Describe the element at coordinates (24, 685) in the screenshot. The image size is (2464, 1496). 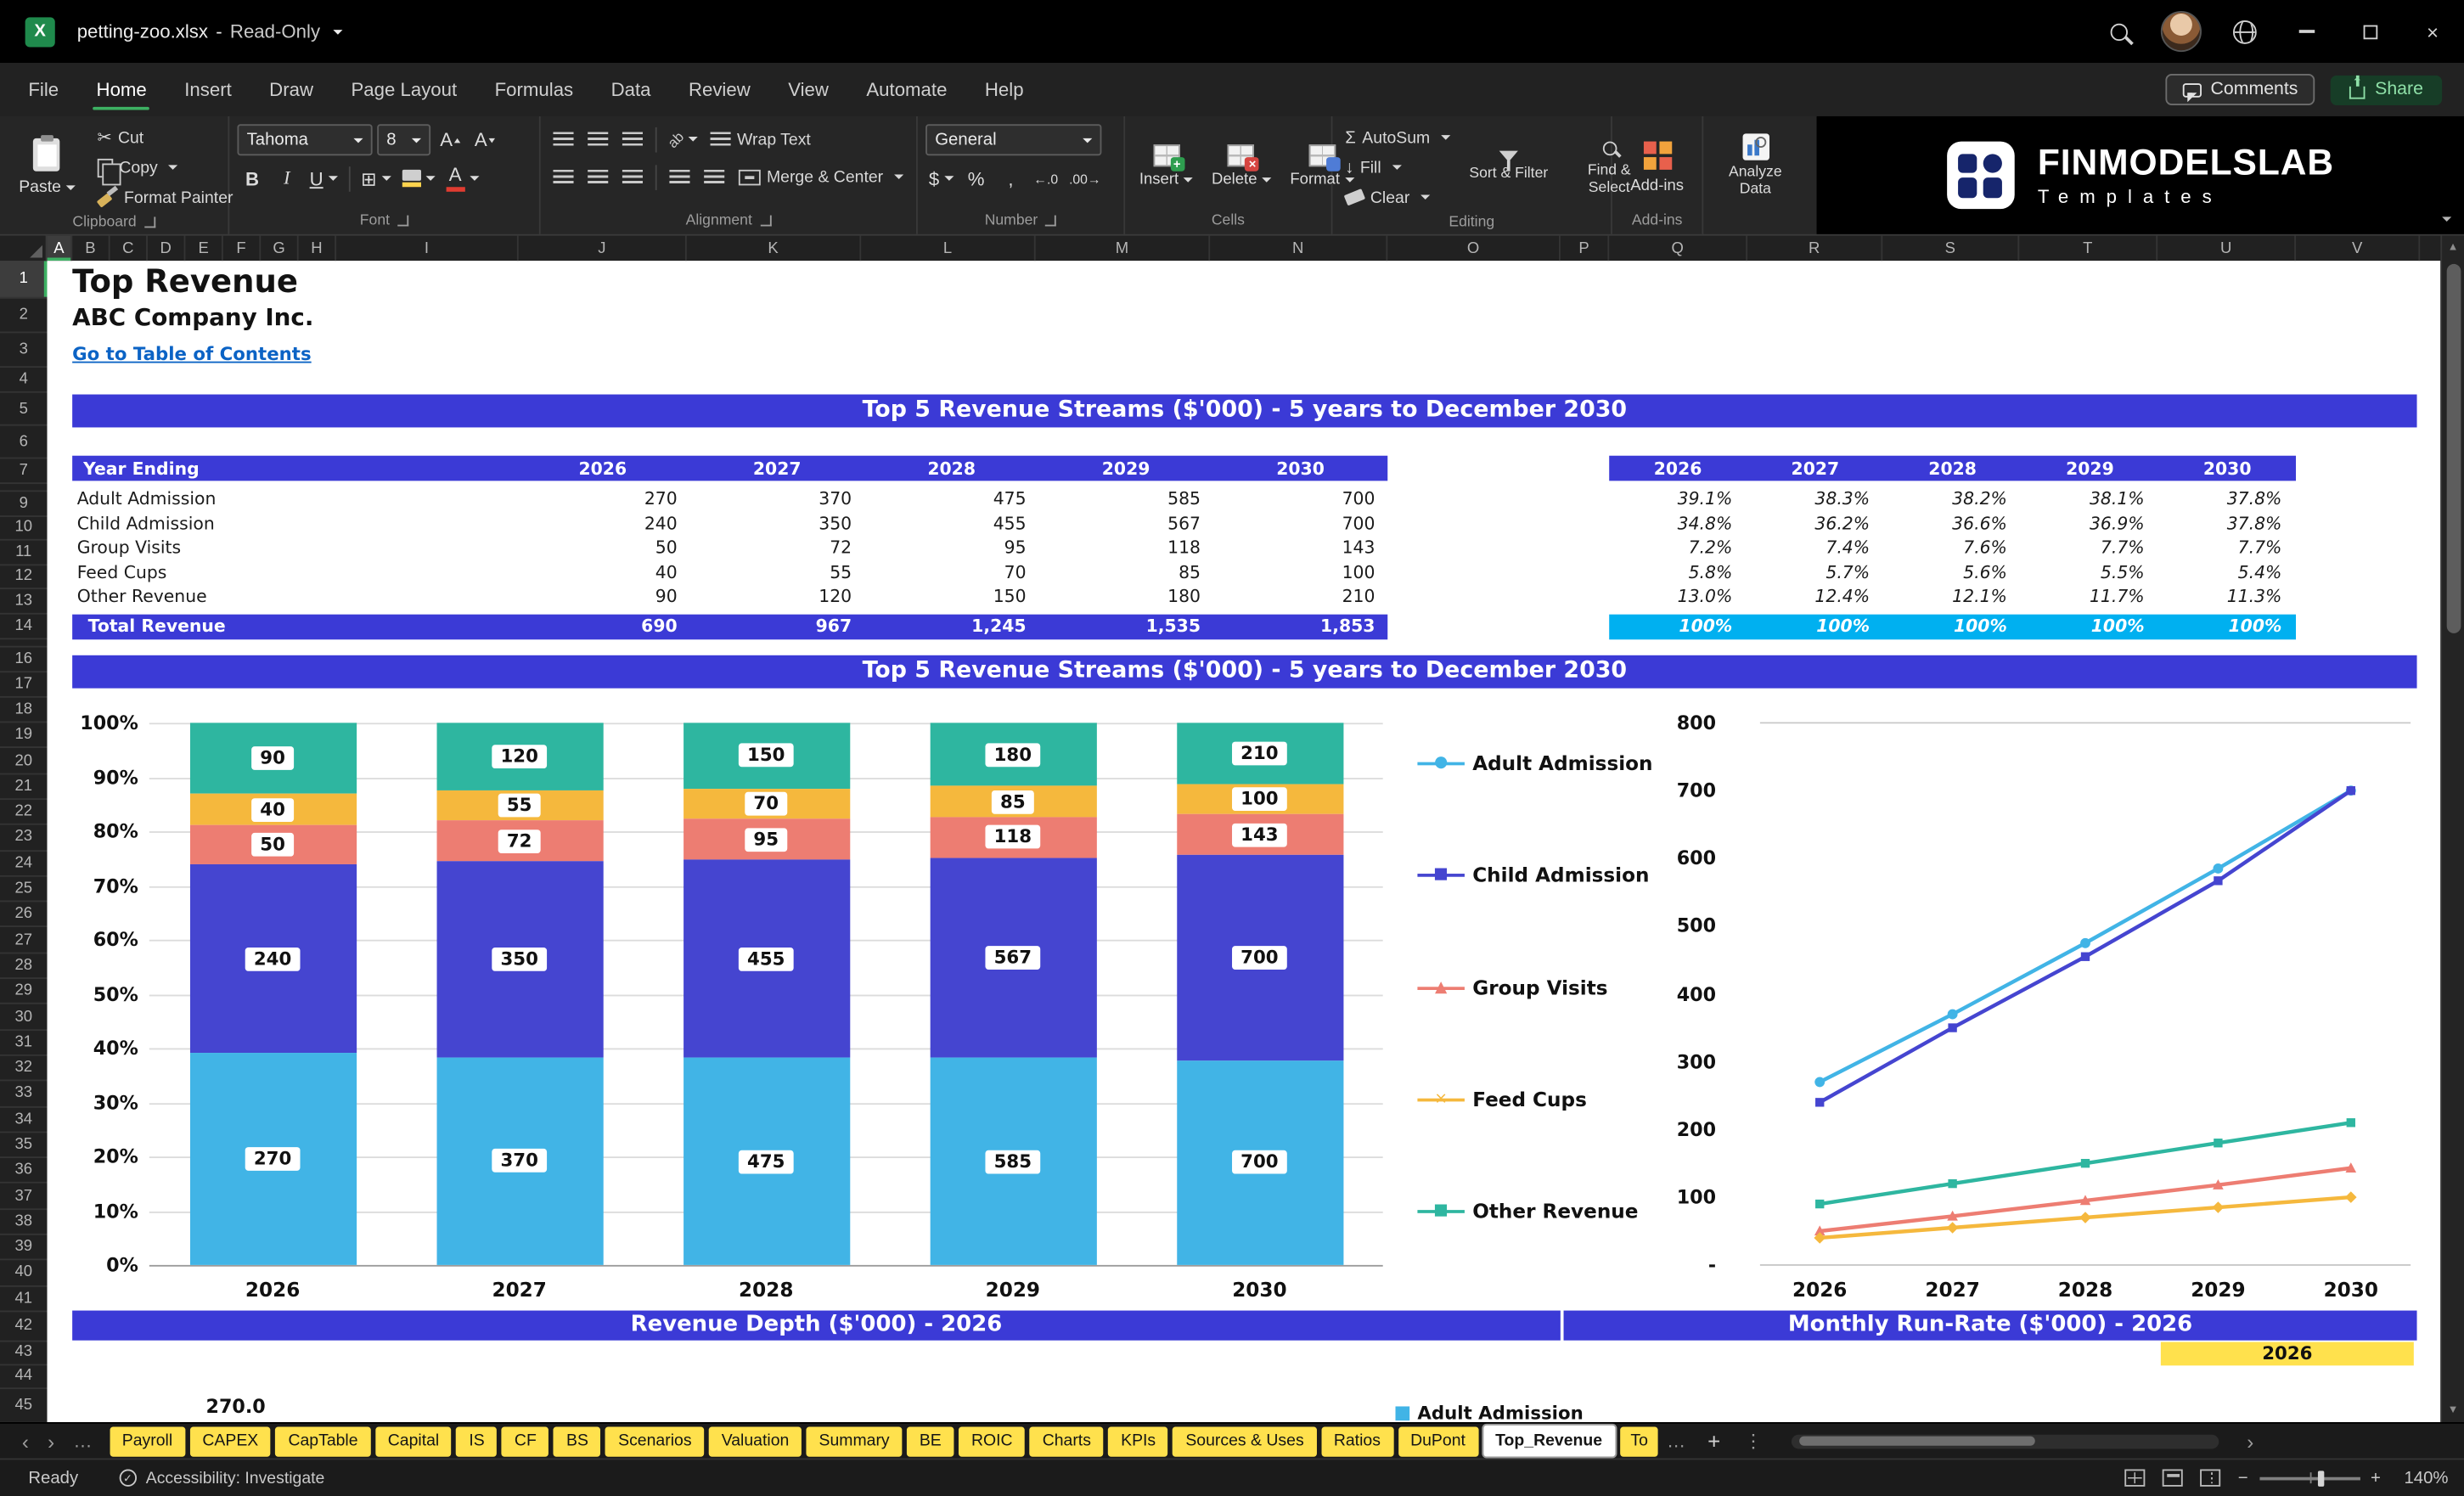
I see `row-header-17: 17` at that location.